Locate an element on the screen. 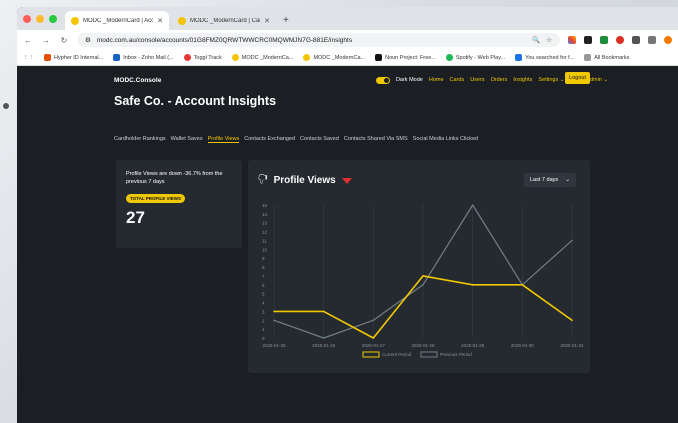 The height and width of the screenshot is (423, 678). nav-users: Users is located at coordinates (477, 80).